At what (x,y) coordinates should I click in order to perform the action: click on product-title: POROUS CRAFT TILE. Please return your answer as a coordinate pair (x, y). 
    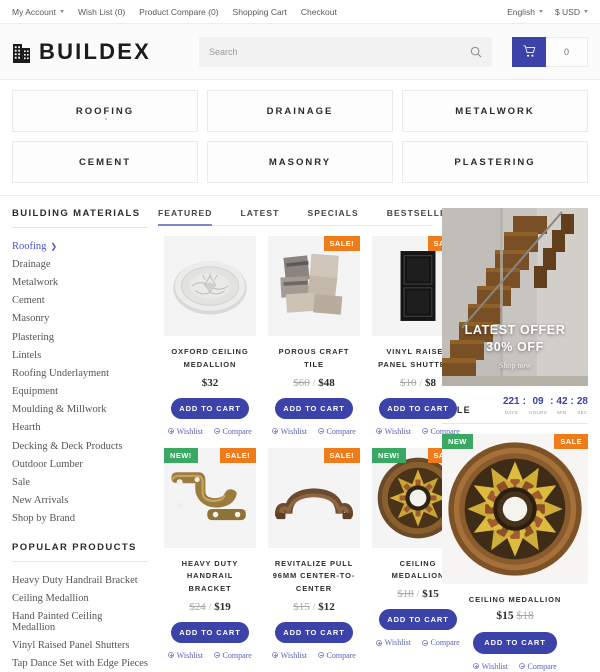
    Looking at the image, I should click on (314, 358).